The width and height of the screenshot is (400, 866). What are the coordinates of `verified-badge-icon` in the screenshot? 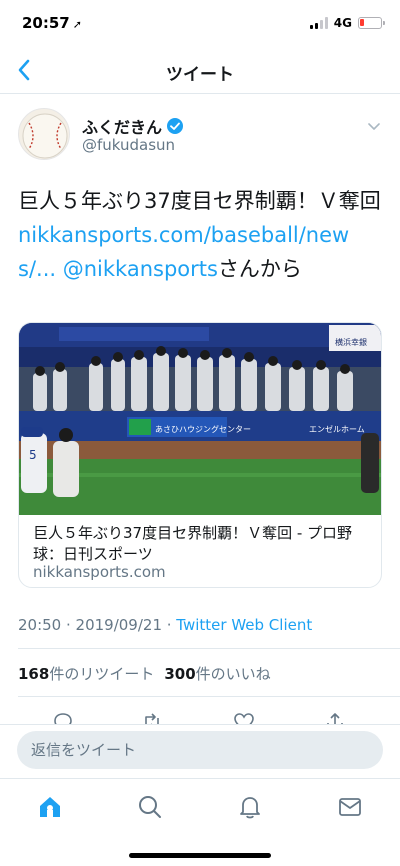 It's located at (175, 126).